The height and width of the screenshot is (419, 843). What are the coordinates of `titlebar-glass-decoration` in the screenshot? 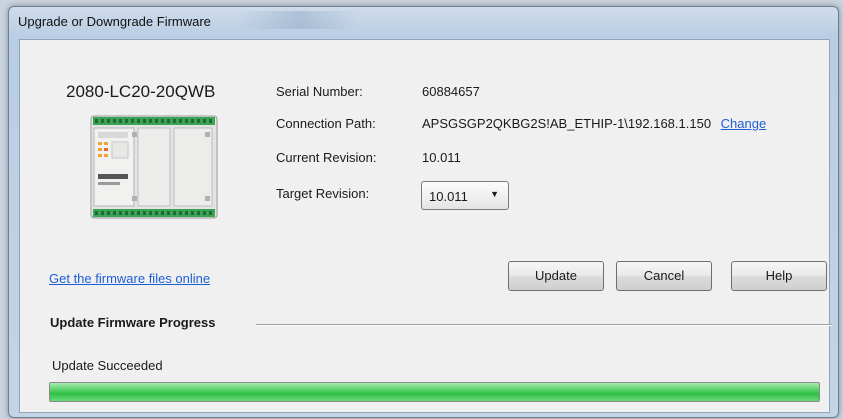 It's located at (299, 20).